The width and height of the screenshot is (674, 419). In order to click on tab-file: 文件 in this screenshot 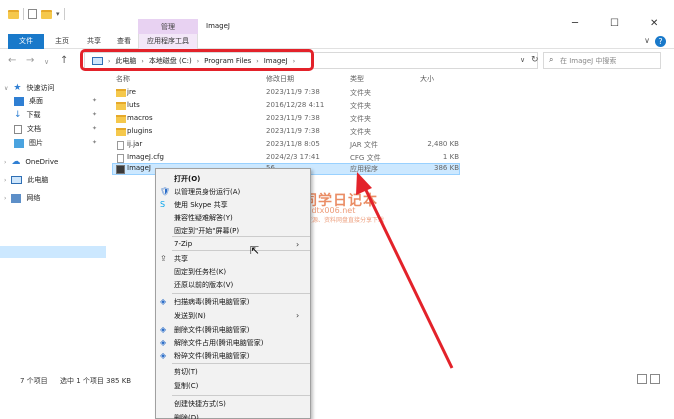, I will do `click(26, 41)`.